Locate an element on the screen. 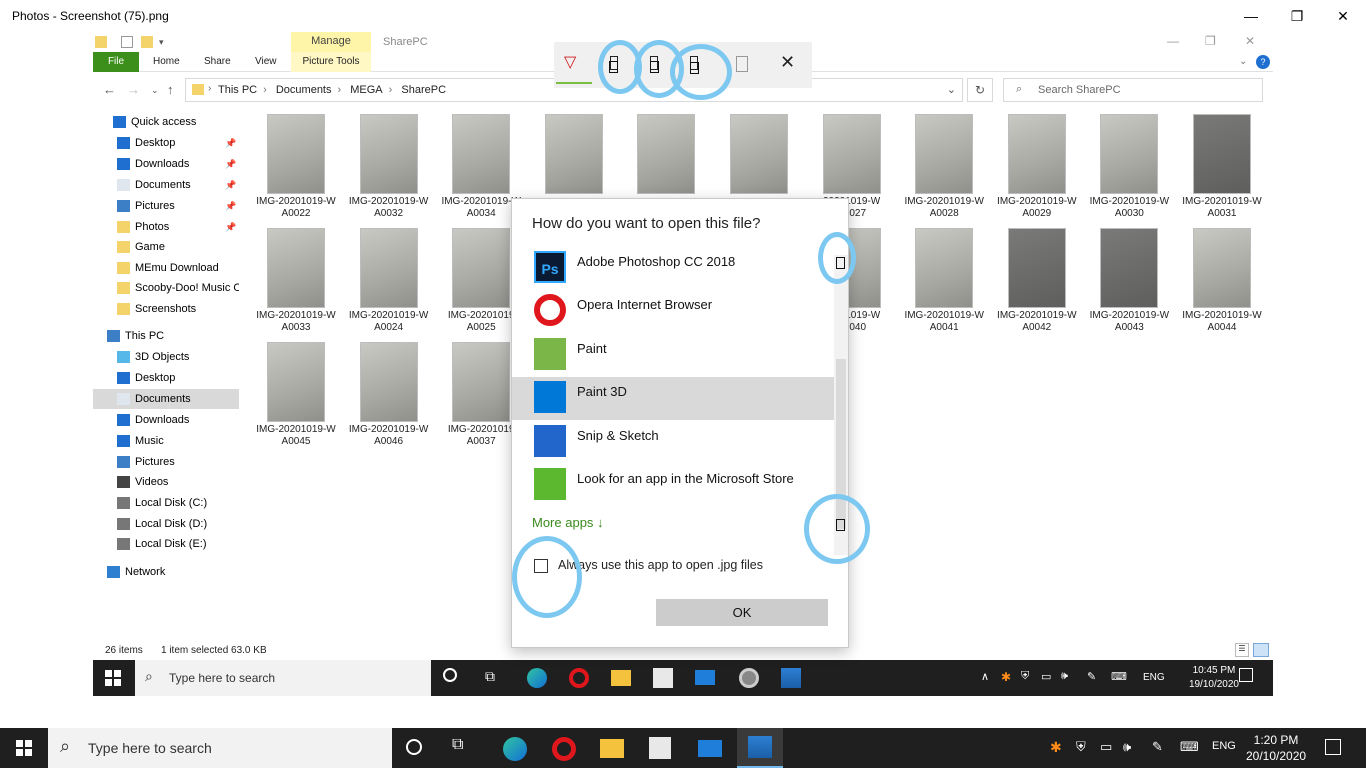 The image size is (1366, 768). file-name-line: A0028 is located at coordinates (944, 213).